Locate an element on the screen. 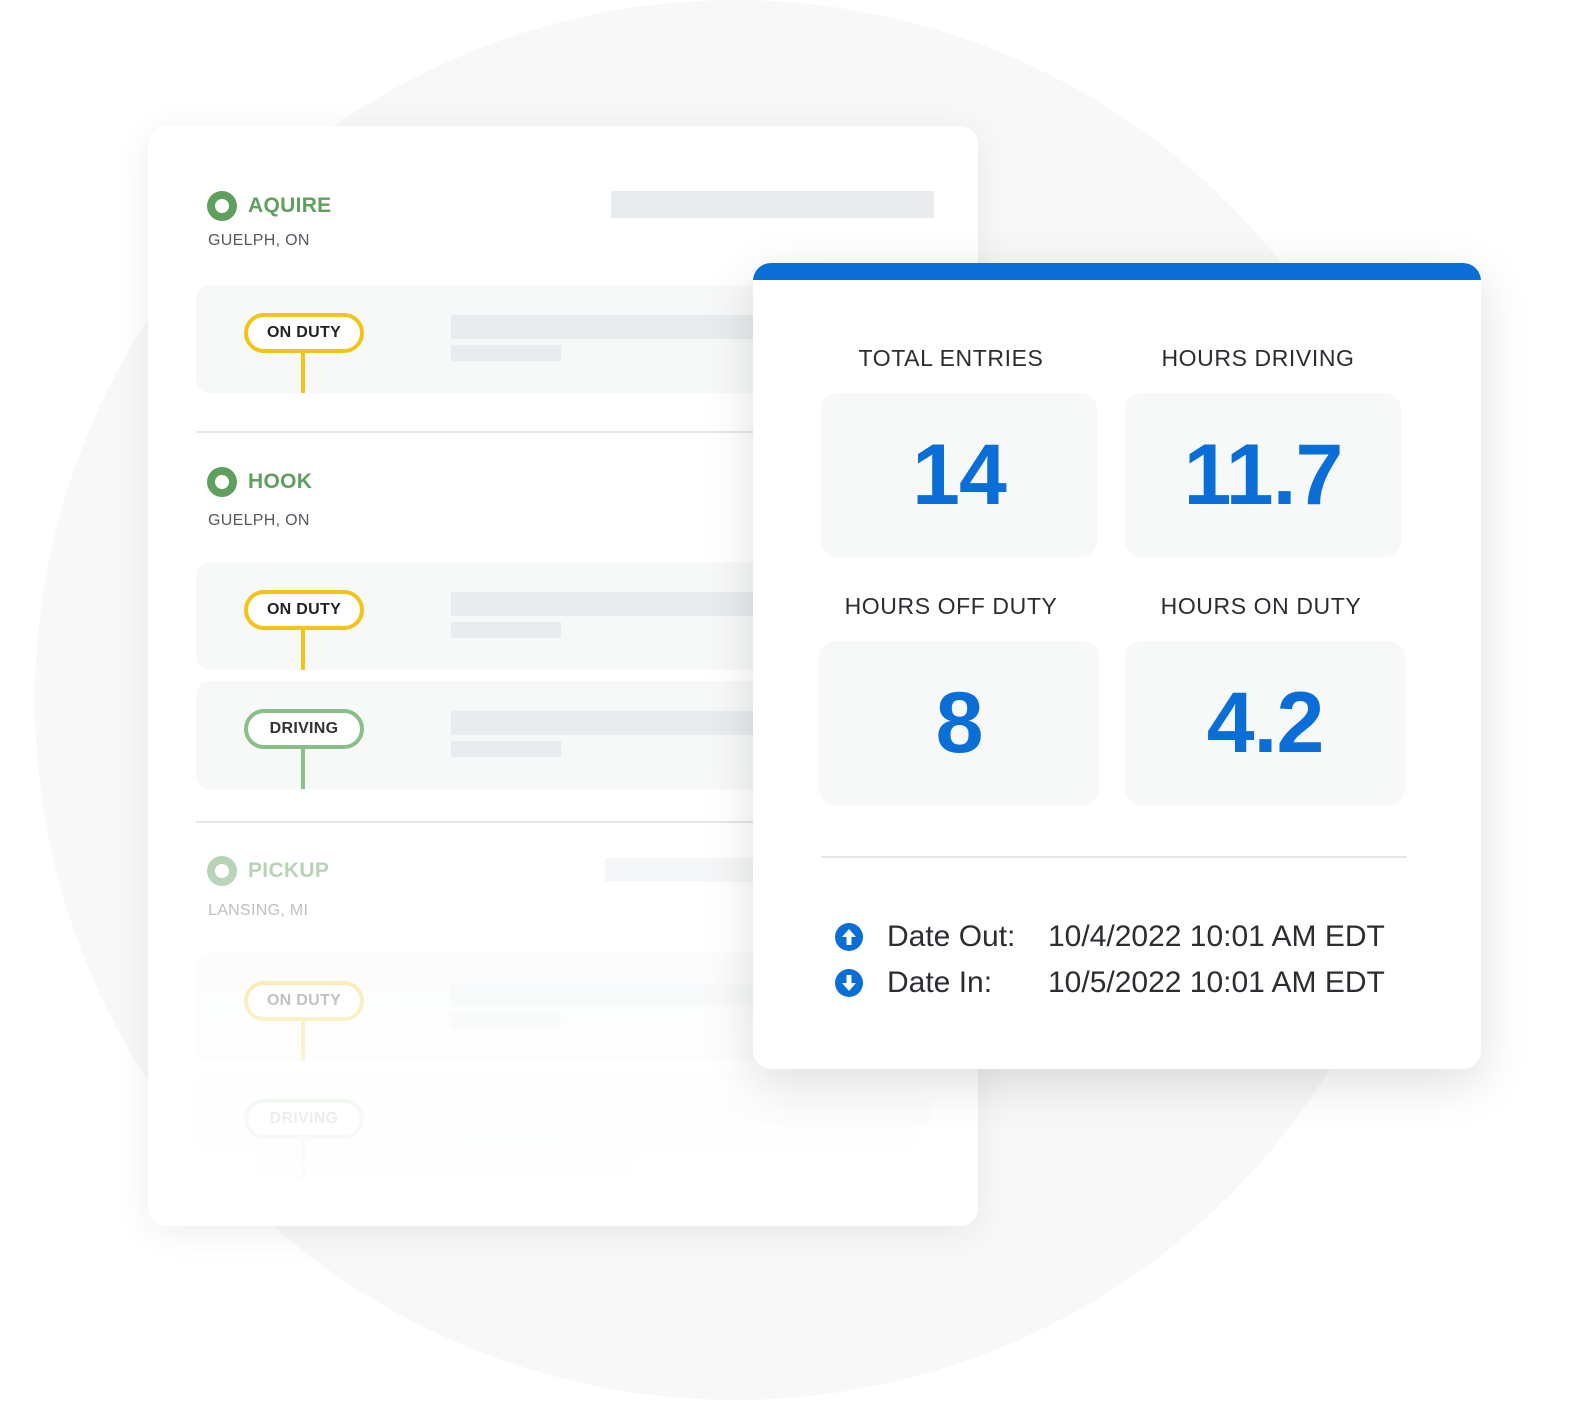 The width and height of the screenshot is (1586, 1402). log-entry: DRIVING is located at coordinates (563, 1125).